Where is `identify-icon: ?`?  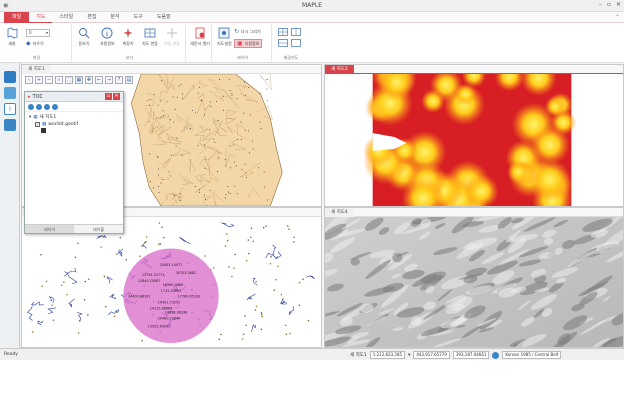
identify-icon: ? is located at coordinates (119, 80).